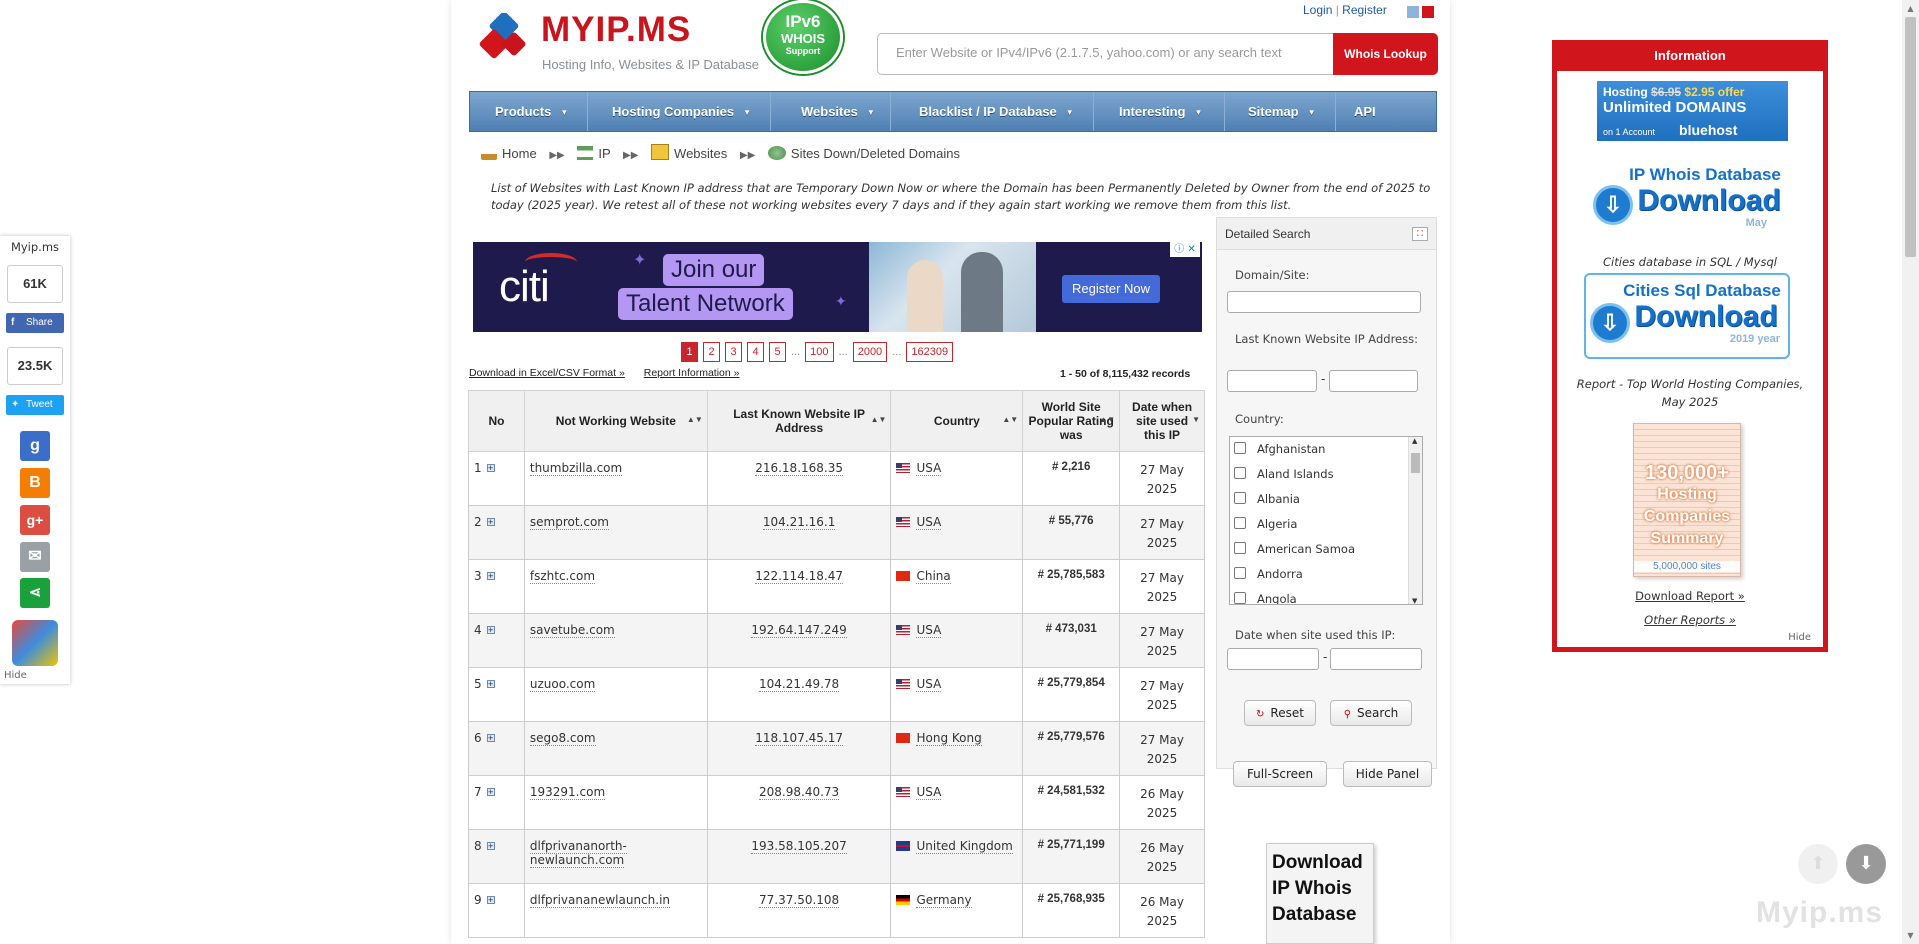  I want to click on page-link: 5, so click(777, 352).